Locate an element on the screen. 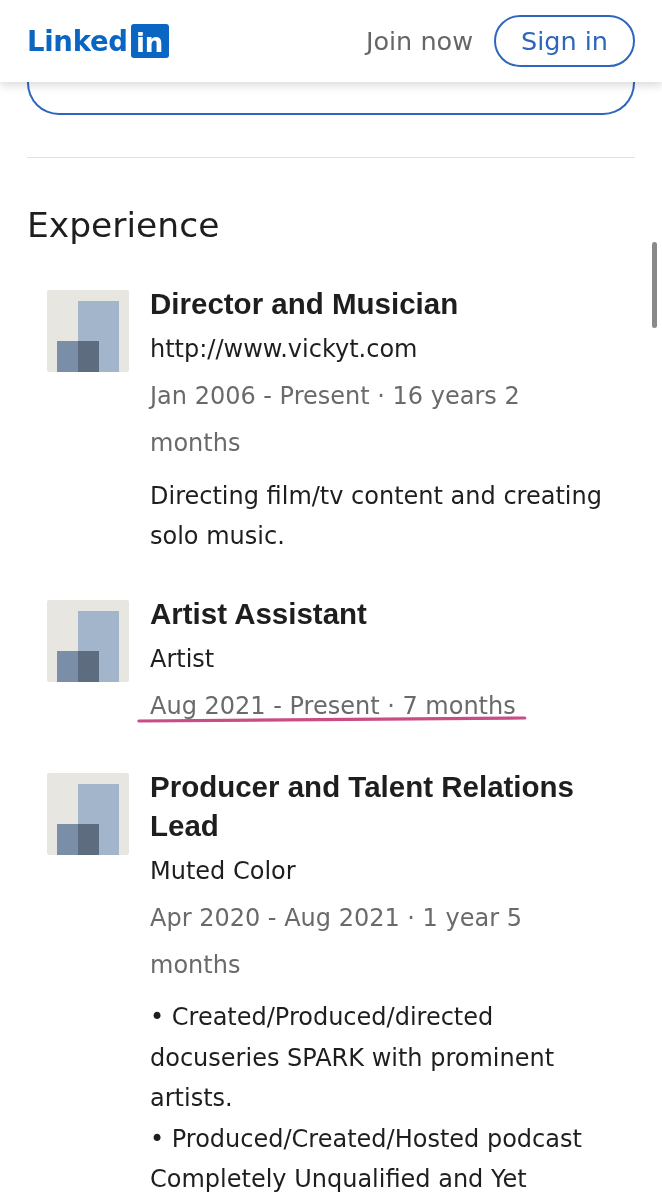  sign-in-button: Sign in is located at coordinates (564, 41).